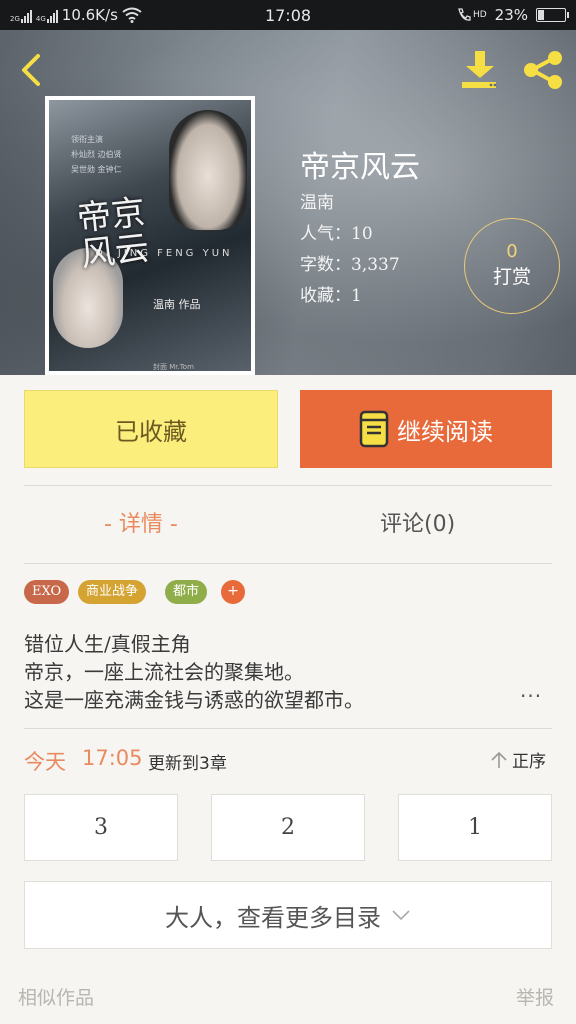  I want to click on tip-button: 0 打赏, so click(512, 266).